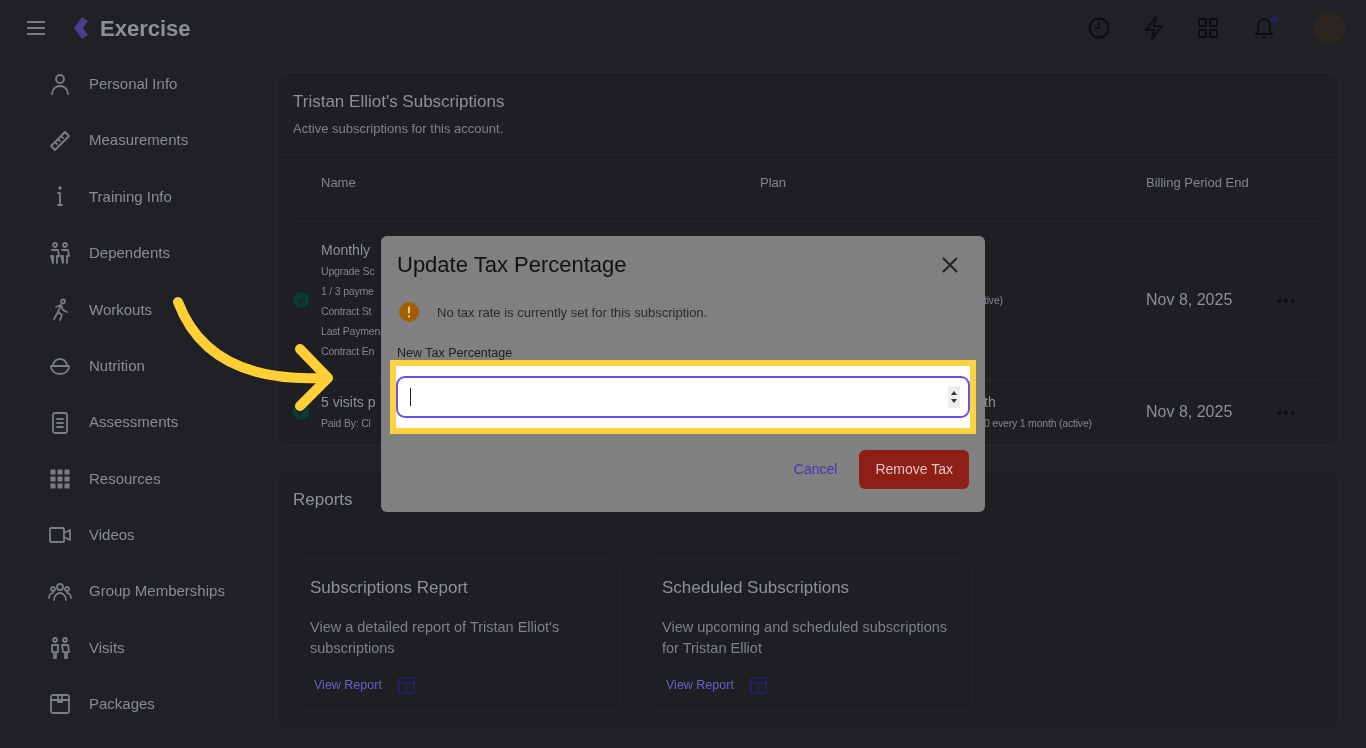  Describe the element at coordinates (512, 265) in the screenshot. I see `modal-title: Update Tax Percentage` at that location.